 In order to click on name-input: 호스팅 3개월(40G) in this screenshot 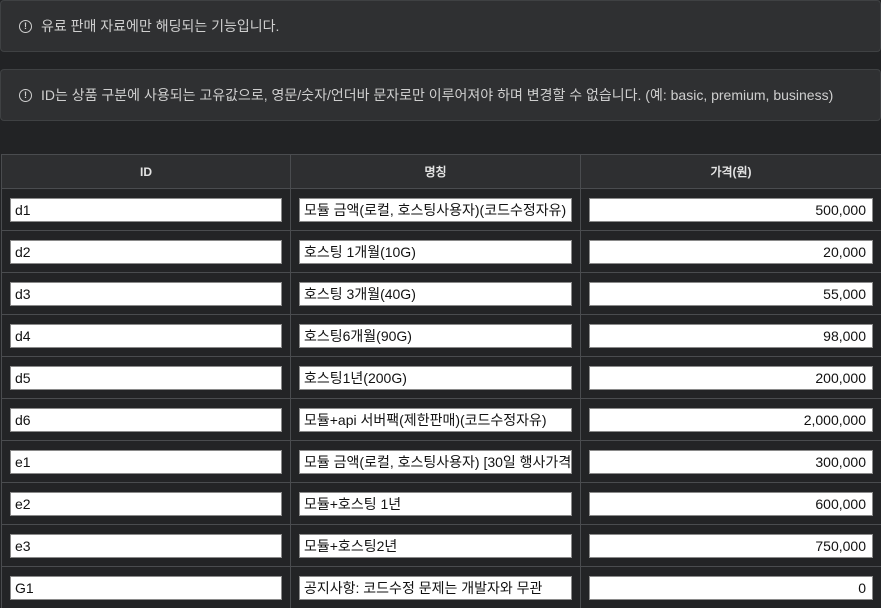, I will do `click(435, 293)`.